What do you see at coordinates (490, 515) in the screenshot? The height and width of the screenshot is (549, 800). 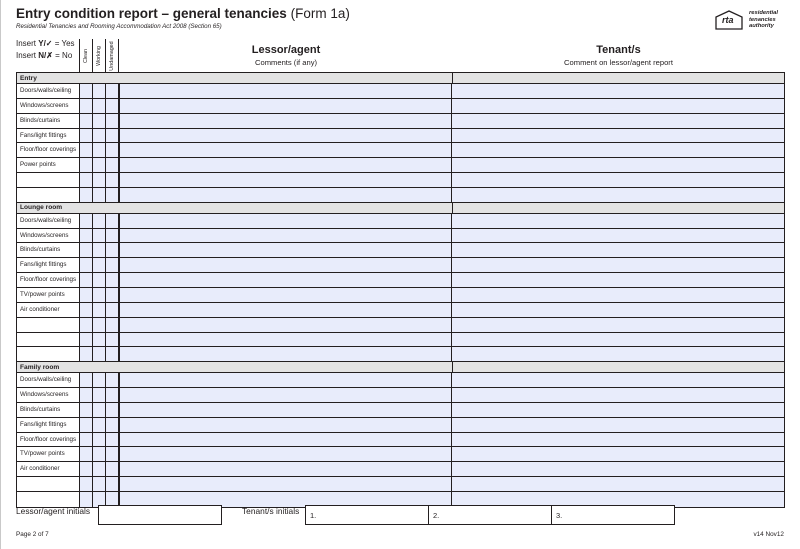 I see `tenant-initials-field-2: 2.` at bounding box center [490, 515].